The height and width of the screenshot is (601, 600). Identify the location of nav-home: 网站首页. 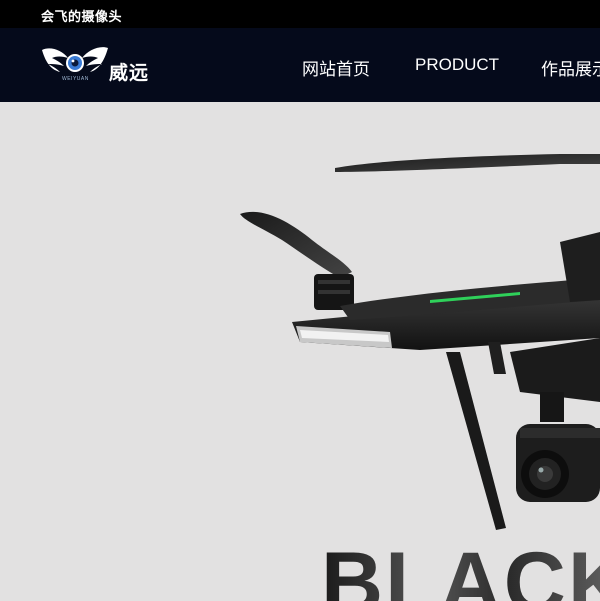
(336, 67).